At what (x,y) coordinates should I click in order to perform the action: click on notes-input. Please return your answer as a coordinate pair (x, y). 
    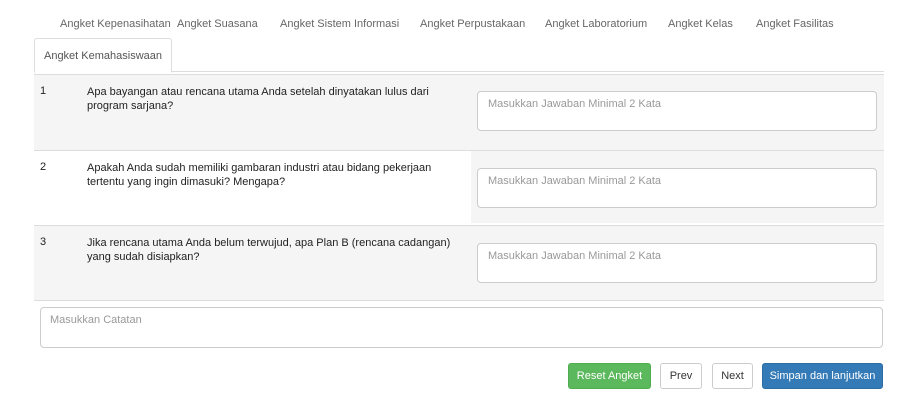
    Looking at the image, I should click on (461, 327).